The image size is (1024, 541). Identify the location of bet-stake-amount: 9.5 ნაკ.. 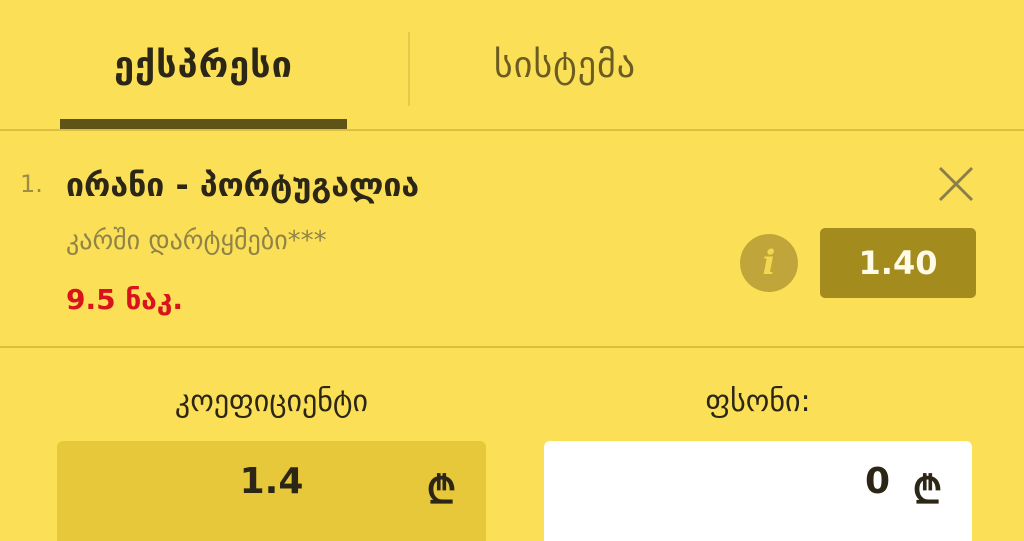
(124, 299).